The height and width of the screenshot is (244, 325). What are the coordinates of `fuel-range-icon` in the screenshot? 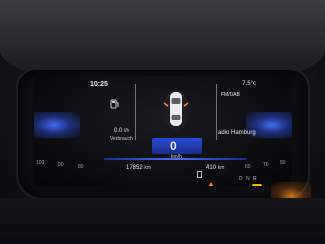 It's located at (200, 174).